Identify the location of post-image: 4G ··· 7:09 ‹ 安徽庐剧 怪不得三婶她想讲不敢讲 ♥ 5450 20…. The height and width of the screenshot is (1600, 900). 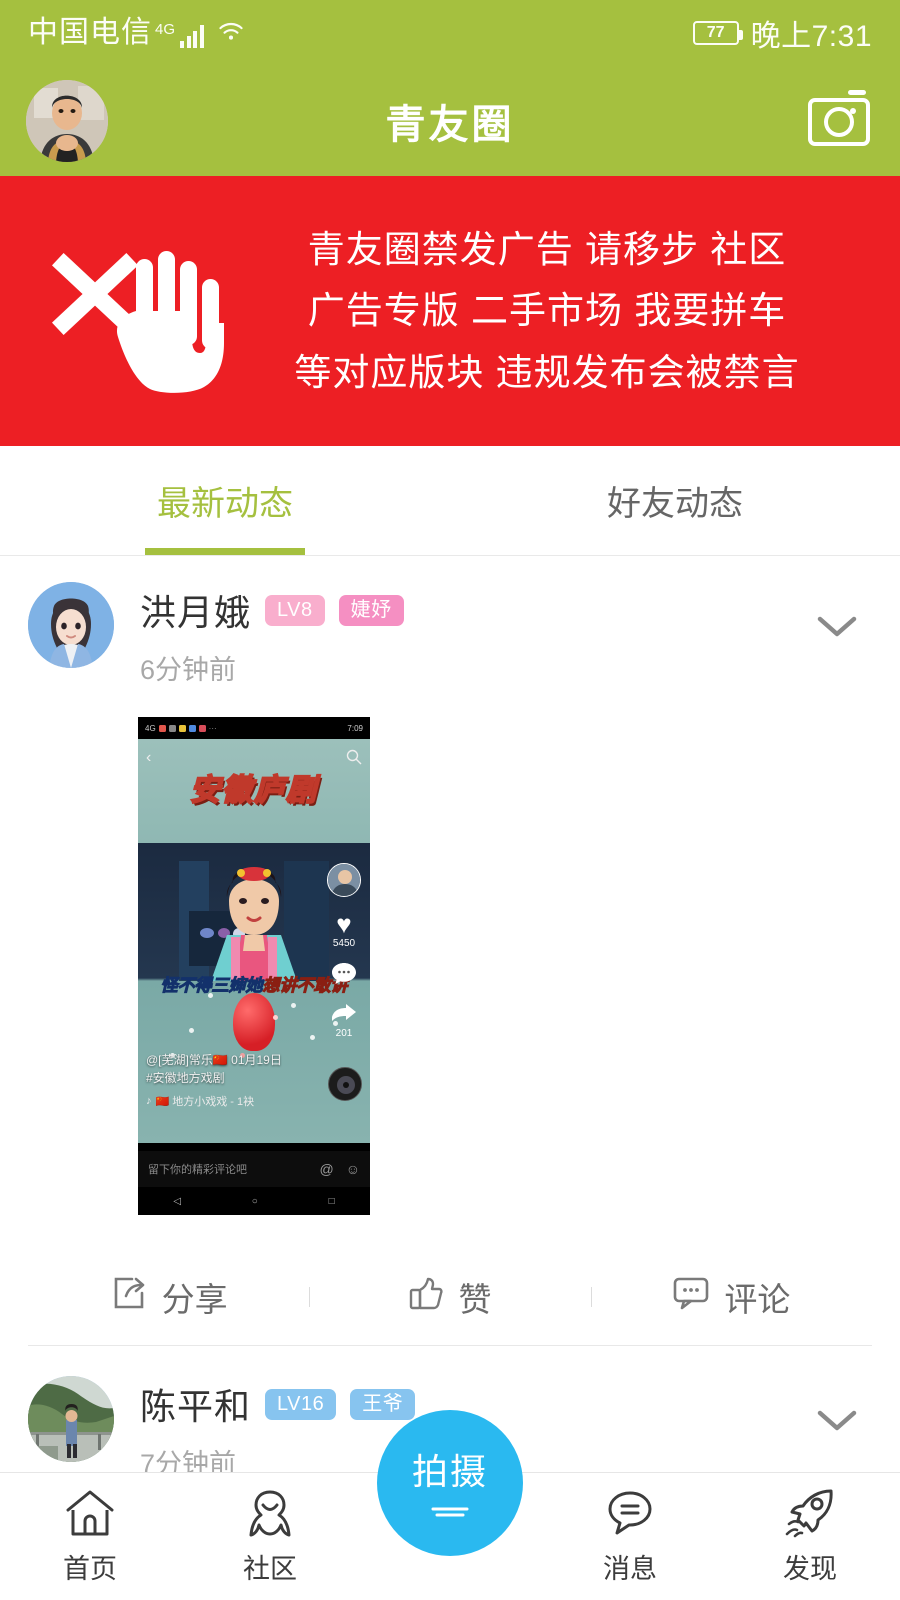
(254, 966).